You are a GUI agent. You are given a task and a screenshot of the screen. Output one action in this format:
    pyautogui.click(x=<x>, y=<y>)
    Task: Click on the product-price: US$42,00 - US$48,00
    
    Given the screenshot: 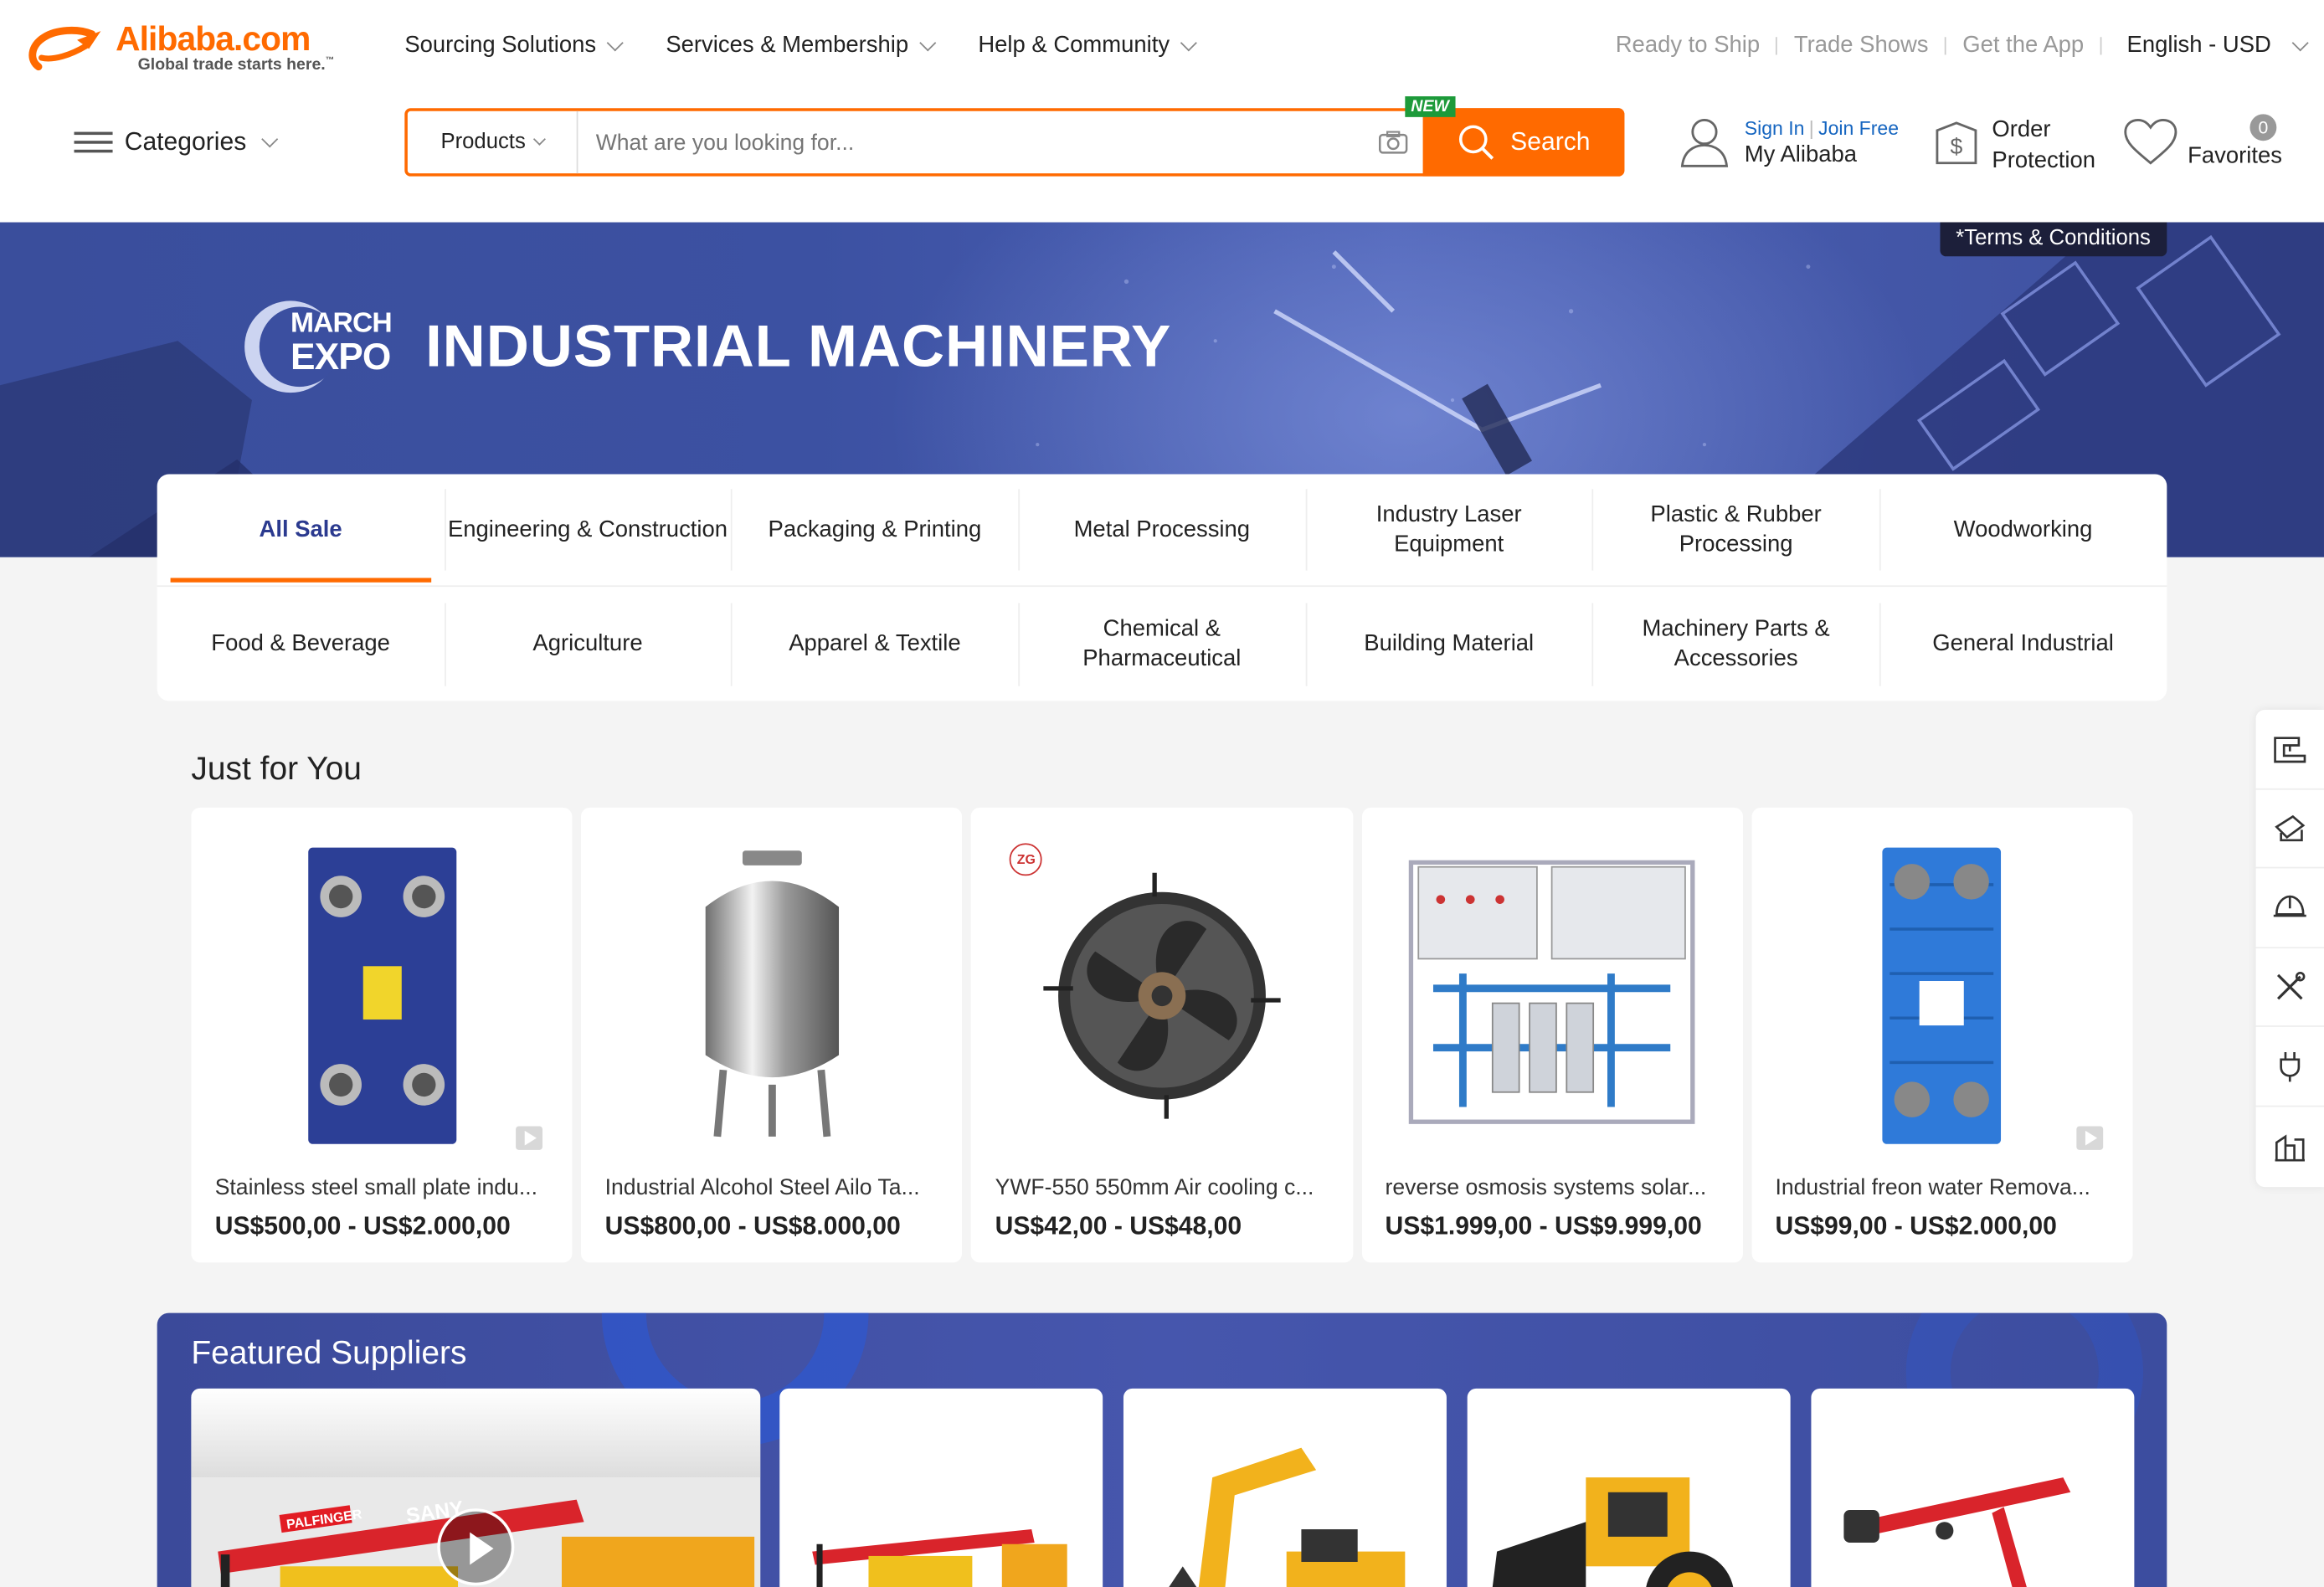 What is the action you would take?
    pyautogui.click(x=1118, y=1226)
    